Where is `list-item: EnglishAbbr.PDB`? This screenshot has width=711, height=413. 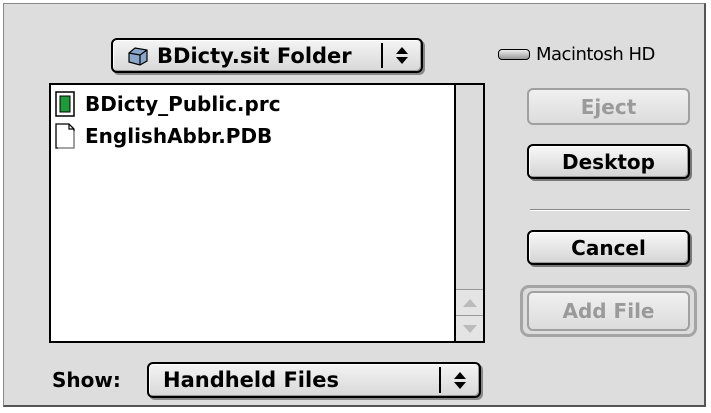 list-item: EnglishAbbr.PDB is located at coordinates (163, 136).